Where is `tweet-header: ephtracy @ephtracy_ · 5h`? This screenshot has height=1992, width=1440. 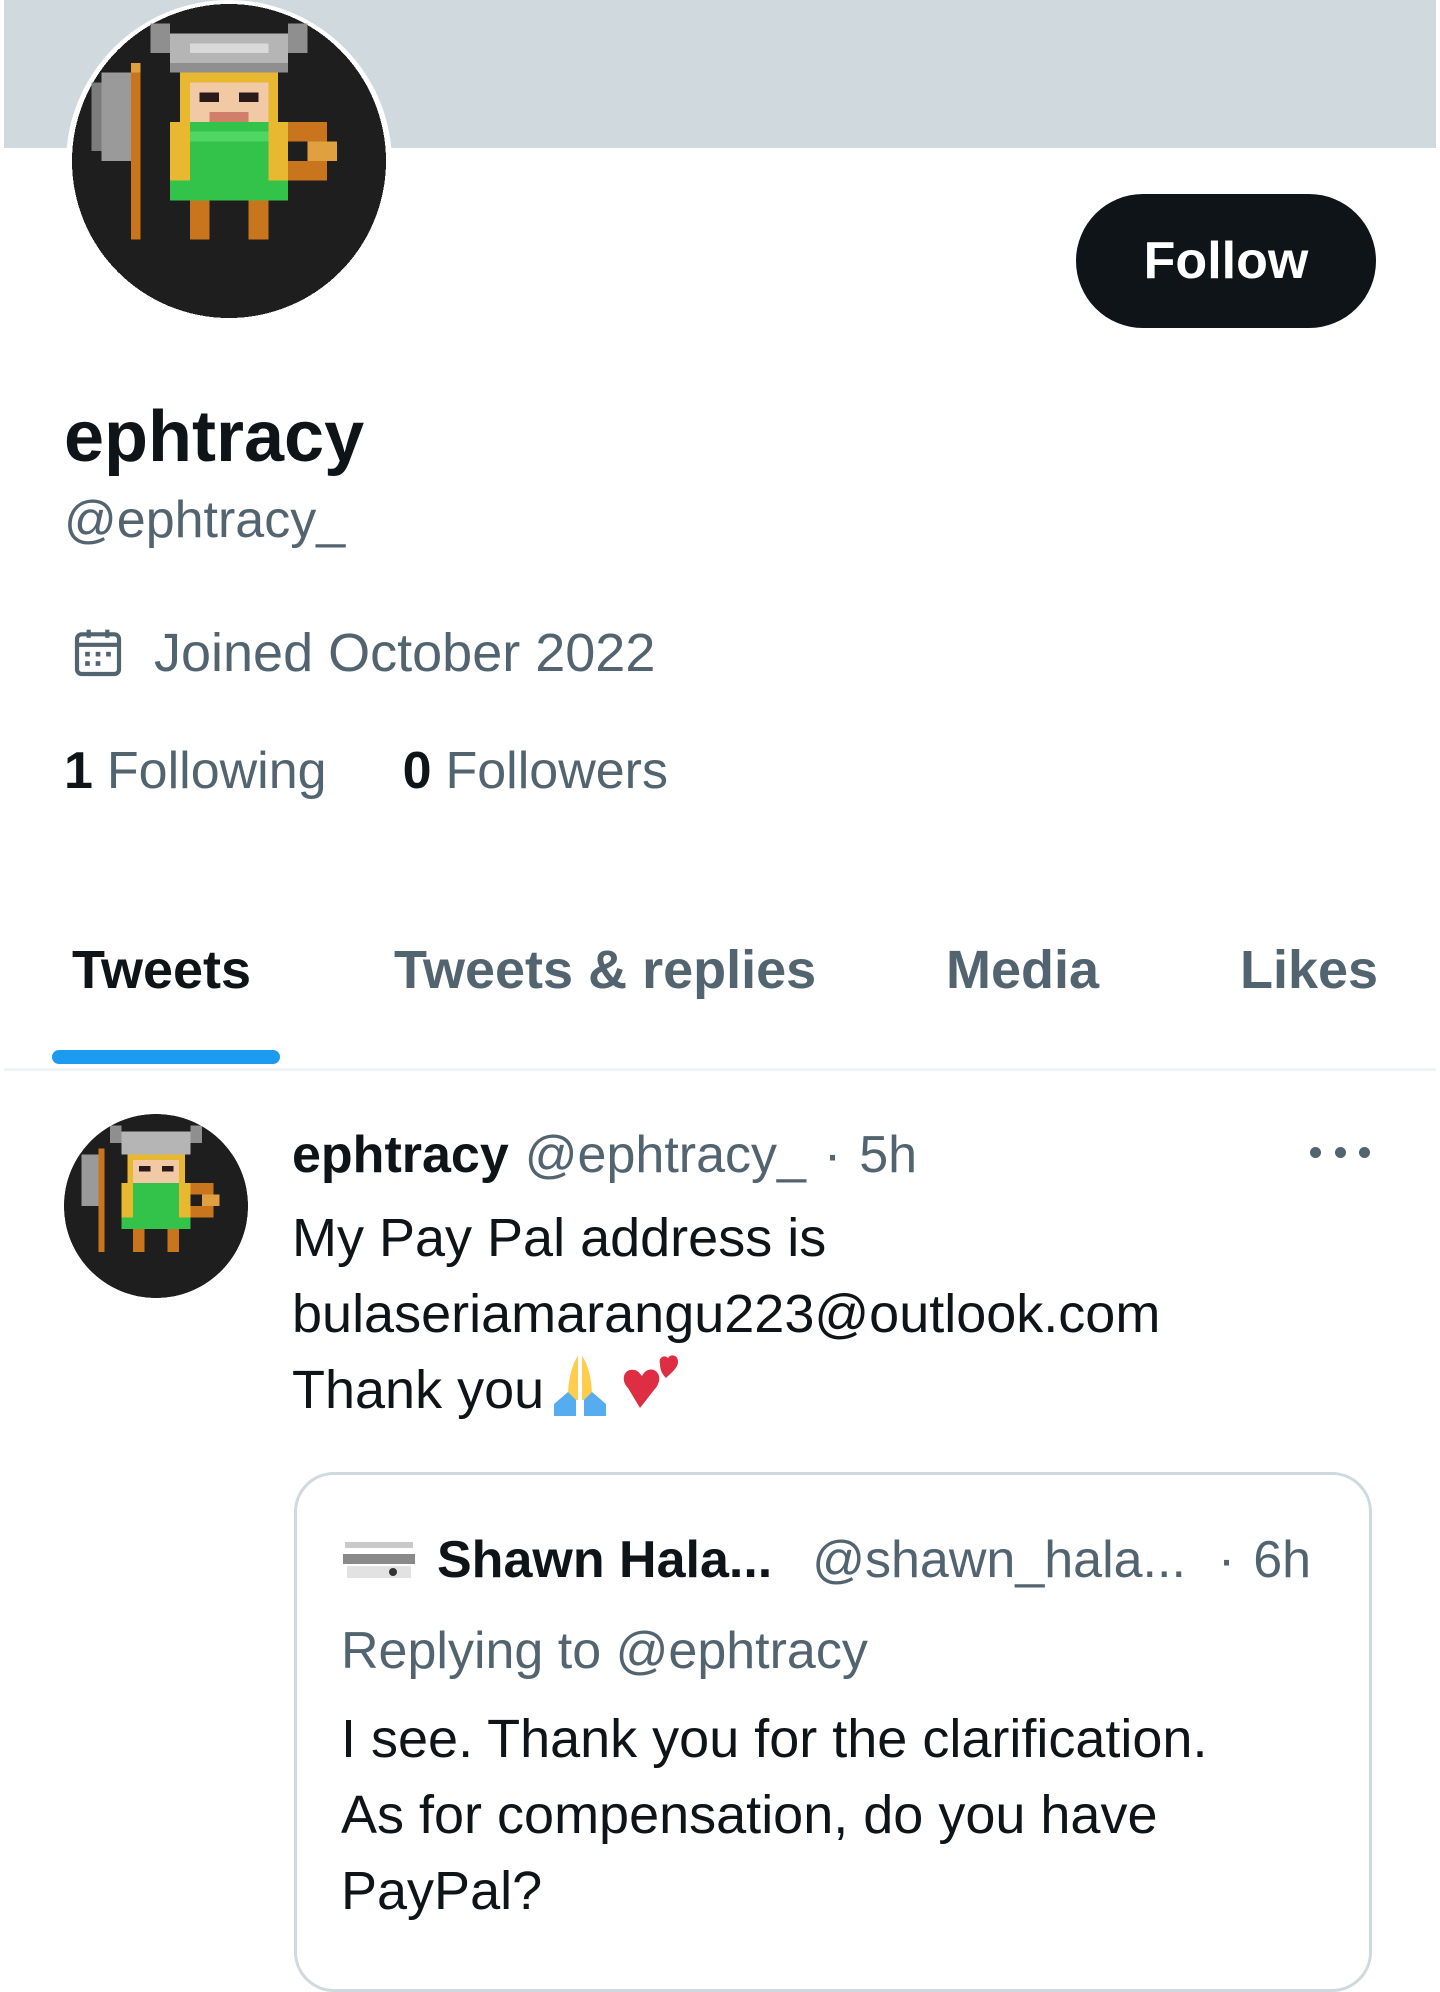
tweet-header: ephtracy @ephtracy_ · 5h is located at coordinates (604, 1155).